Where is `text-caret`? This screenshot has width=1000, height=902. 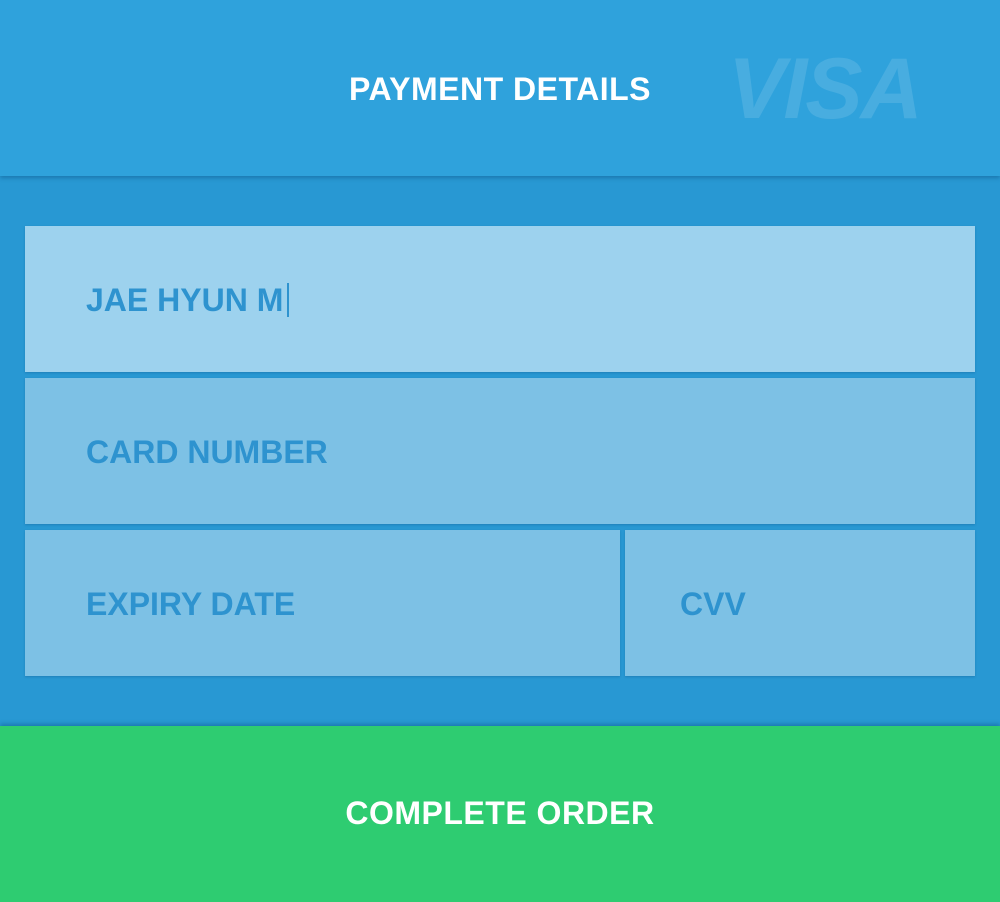 text-caret is located at coordinates (288, 299).